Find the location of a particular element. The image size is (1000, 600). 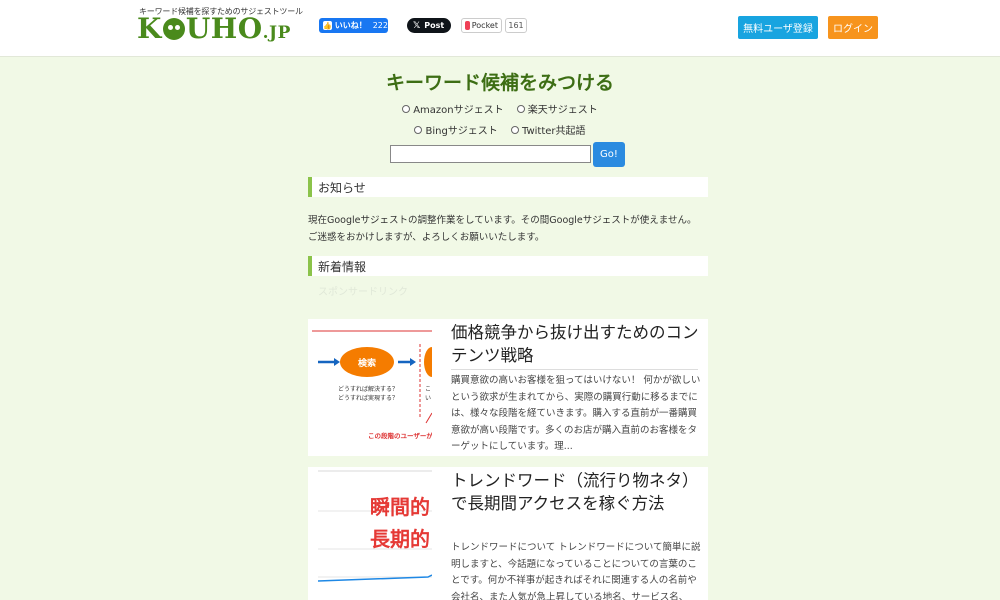

x-post-label: Post is located at coordinates (434, 25).